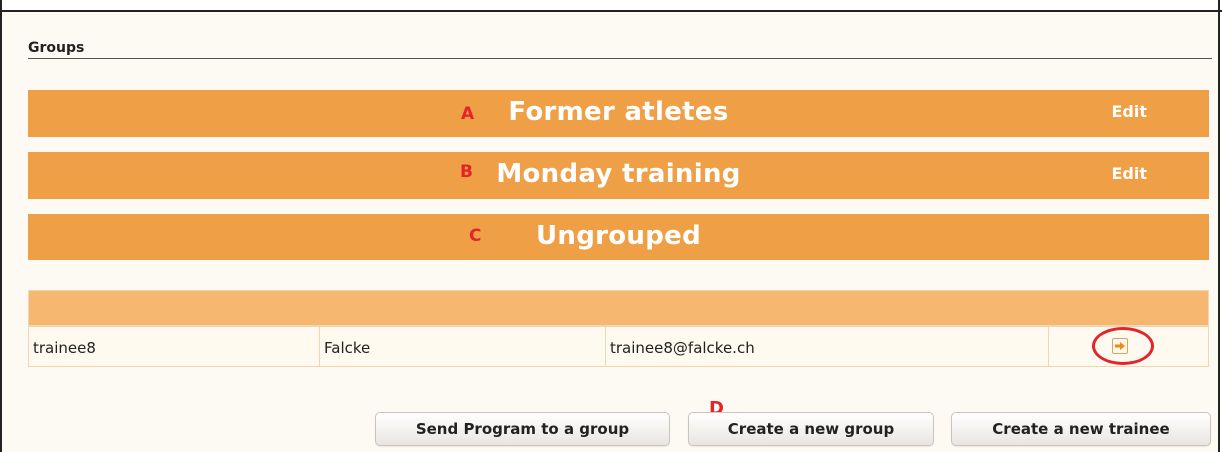  I want to click on section-title: Groups, so click(56, 48).